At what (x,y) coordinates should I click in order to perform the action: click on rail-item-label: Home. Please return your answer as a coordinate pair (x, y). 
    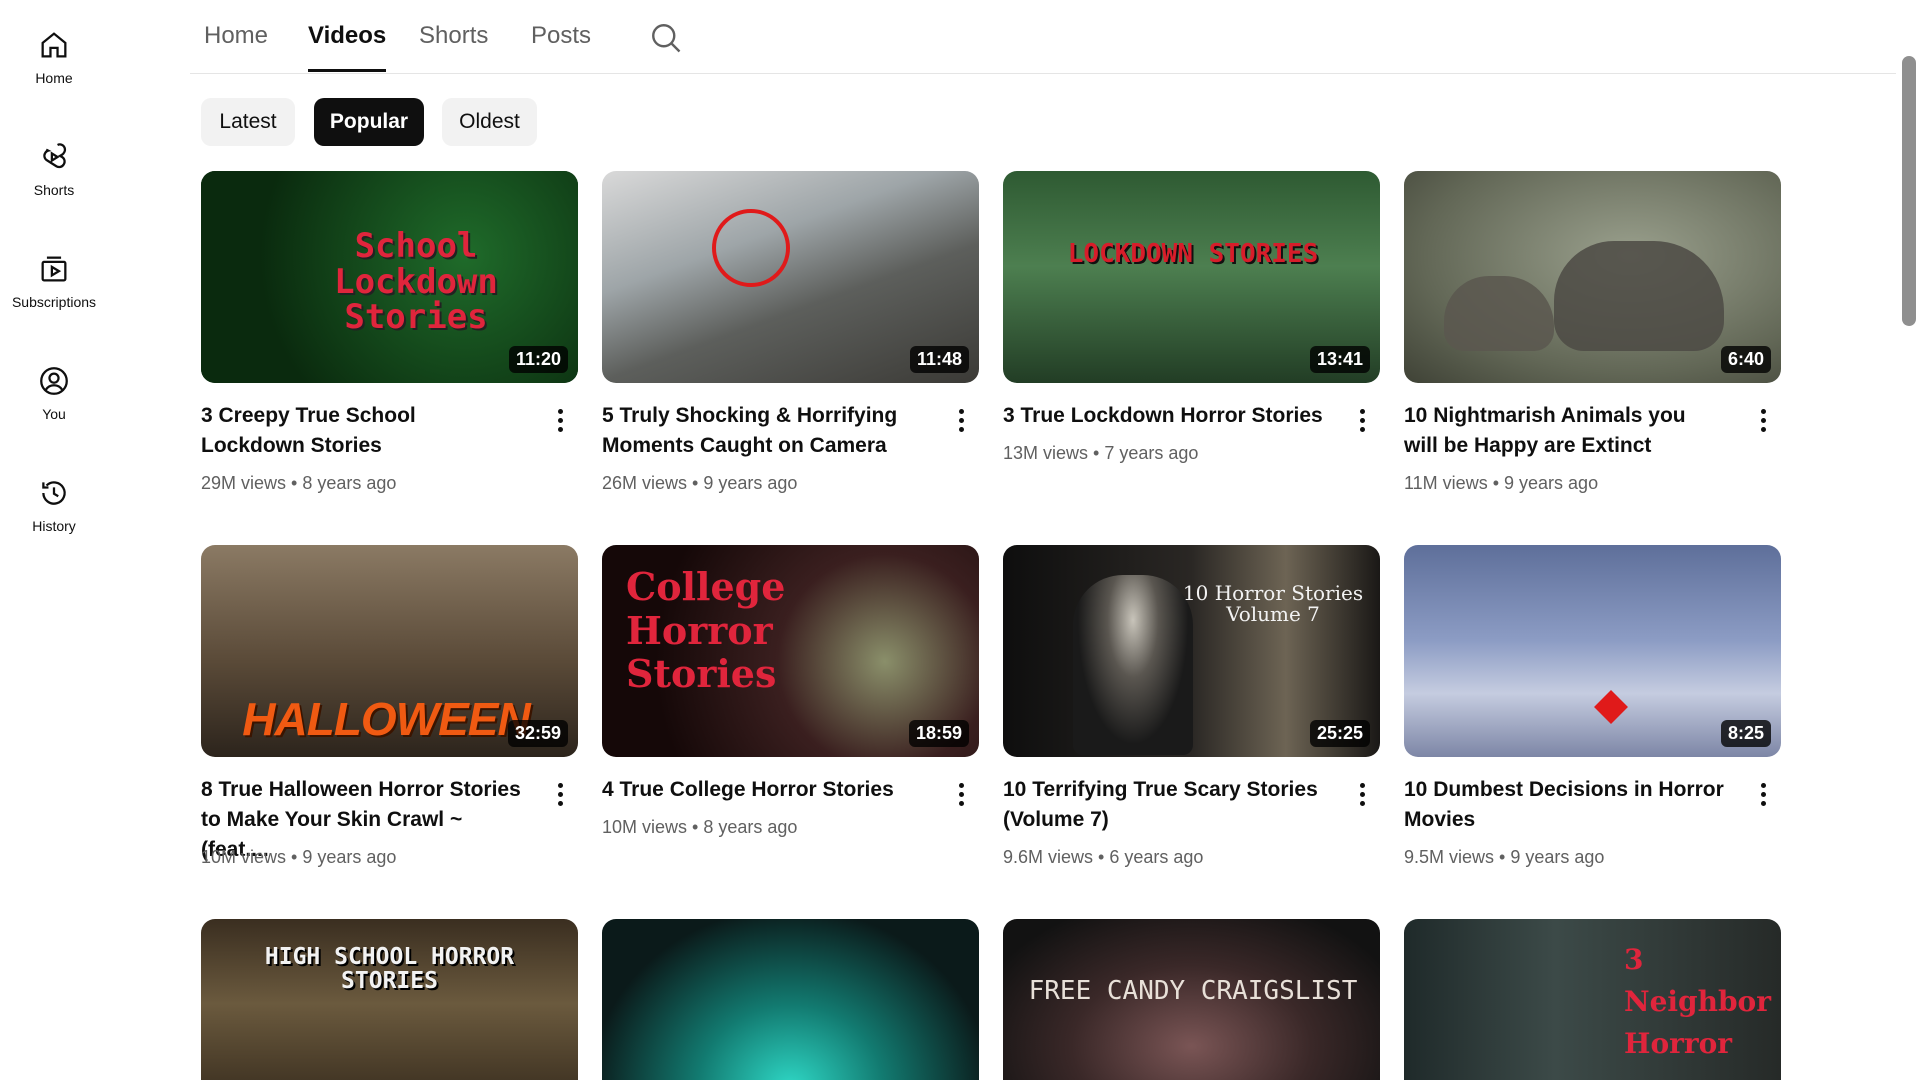
    Looking at the image, I should click on (54, 78).